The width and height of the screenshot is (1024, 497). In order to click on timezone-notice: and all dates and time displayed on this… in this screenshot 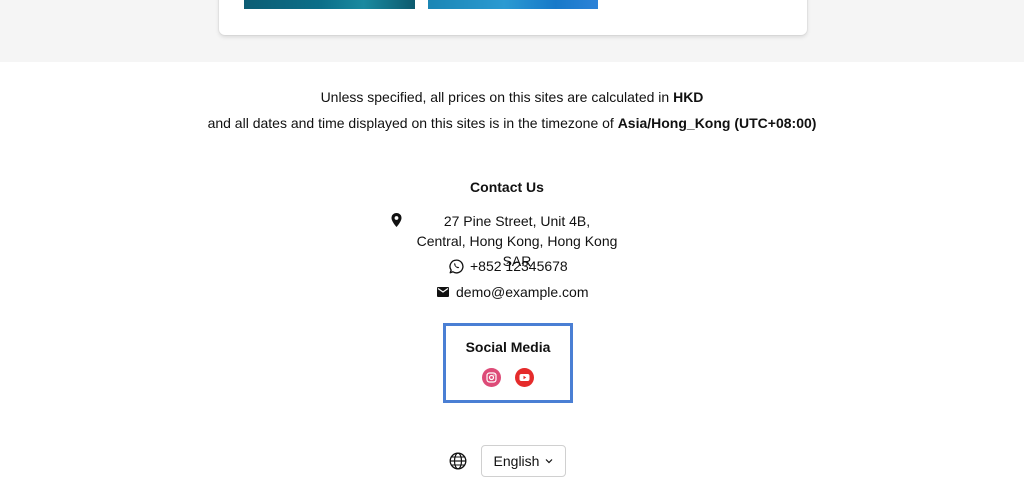, I will do `click(512, 123)`.